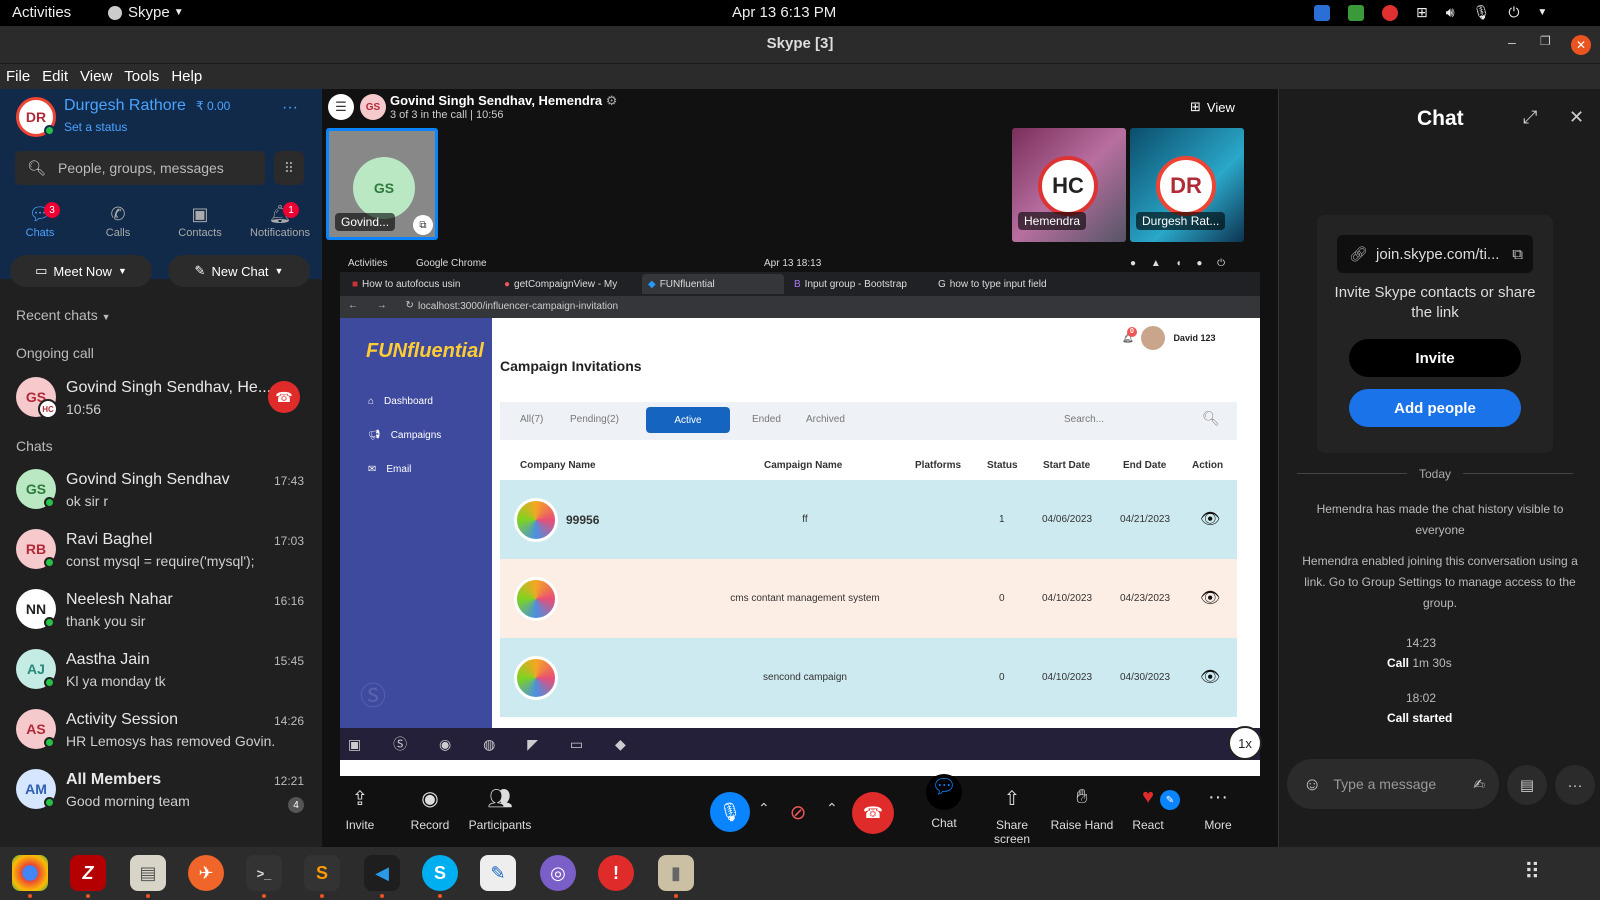  Describe the element at coordinates (503, 101) in the screenshot. I see `call-title: Govind Singh Sendhav, Hemendra ⚙` at that location.